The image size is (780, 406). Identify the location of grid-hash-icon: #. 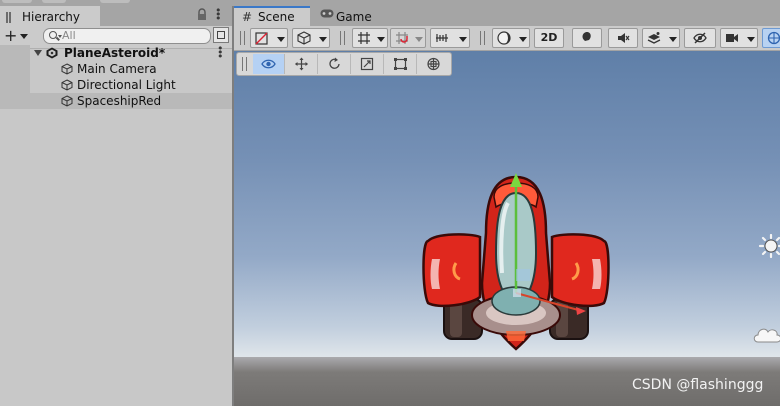
(247, 17).